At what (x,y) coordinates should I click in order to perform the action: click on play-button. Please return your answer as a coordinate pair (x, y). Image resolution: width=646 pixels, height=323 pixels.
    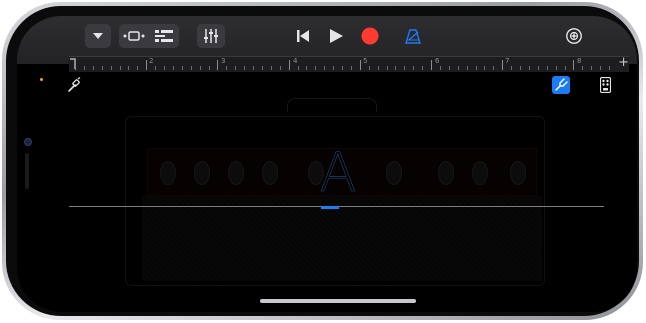
    Looking at the image, I should click on (336, 36).